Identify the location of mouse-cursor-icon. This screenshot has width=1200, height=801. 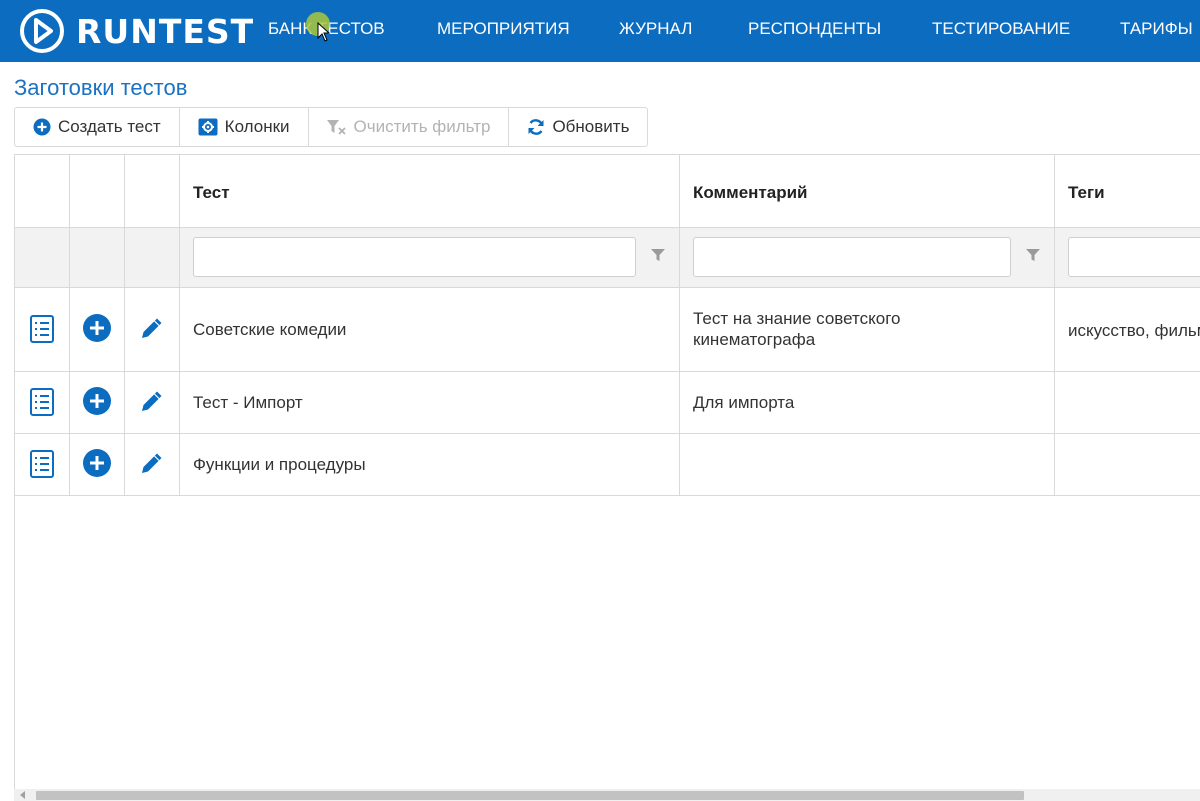
(324, 32).